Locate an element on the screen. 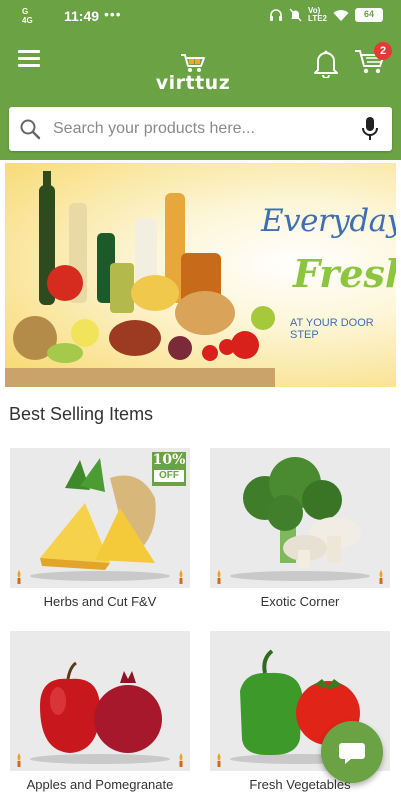 The width and height of the screenshot is (401, 800). bell-icon is located at coordinates (326, 64).